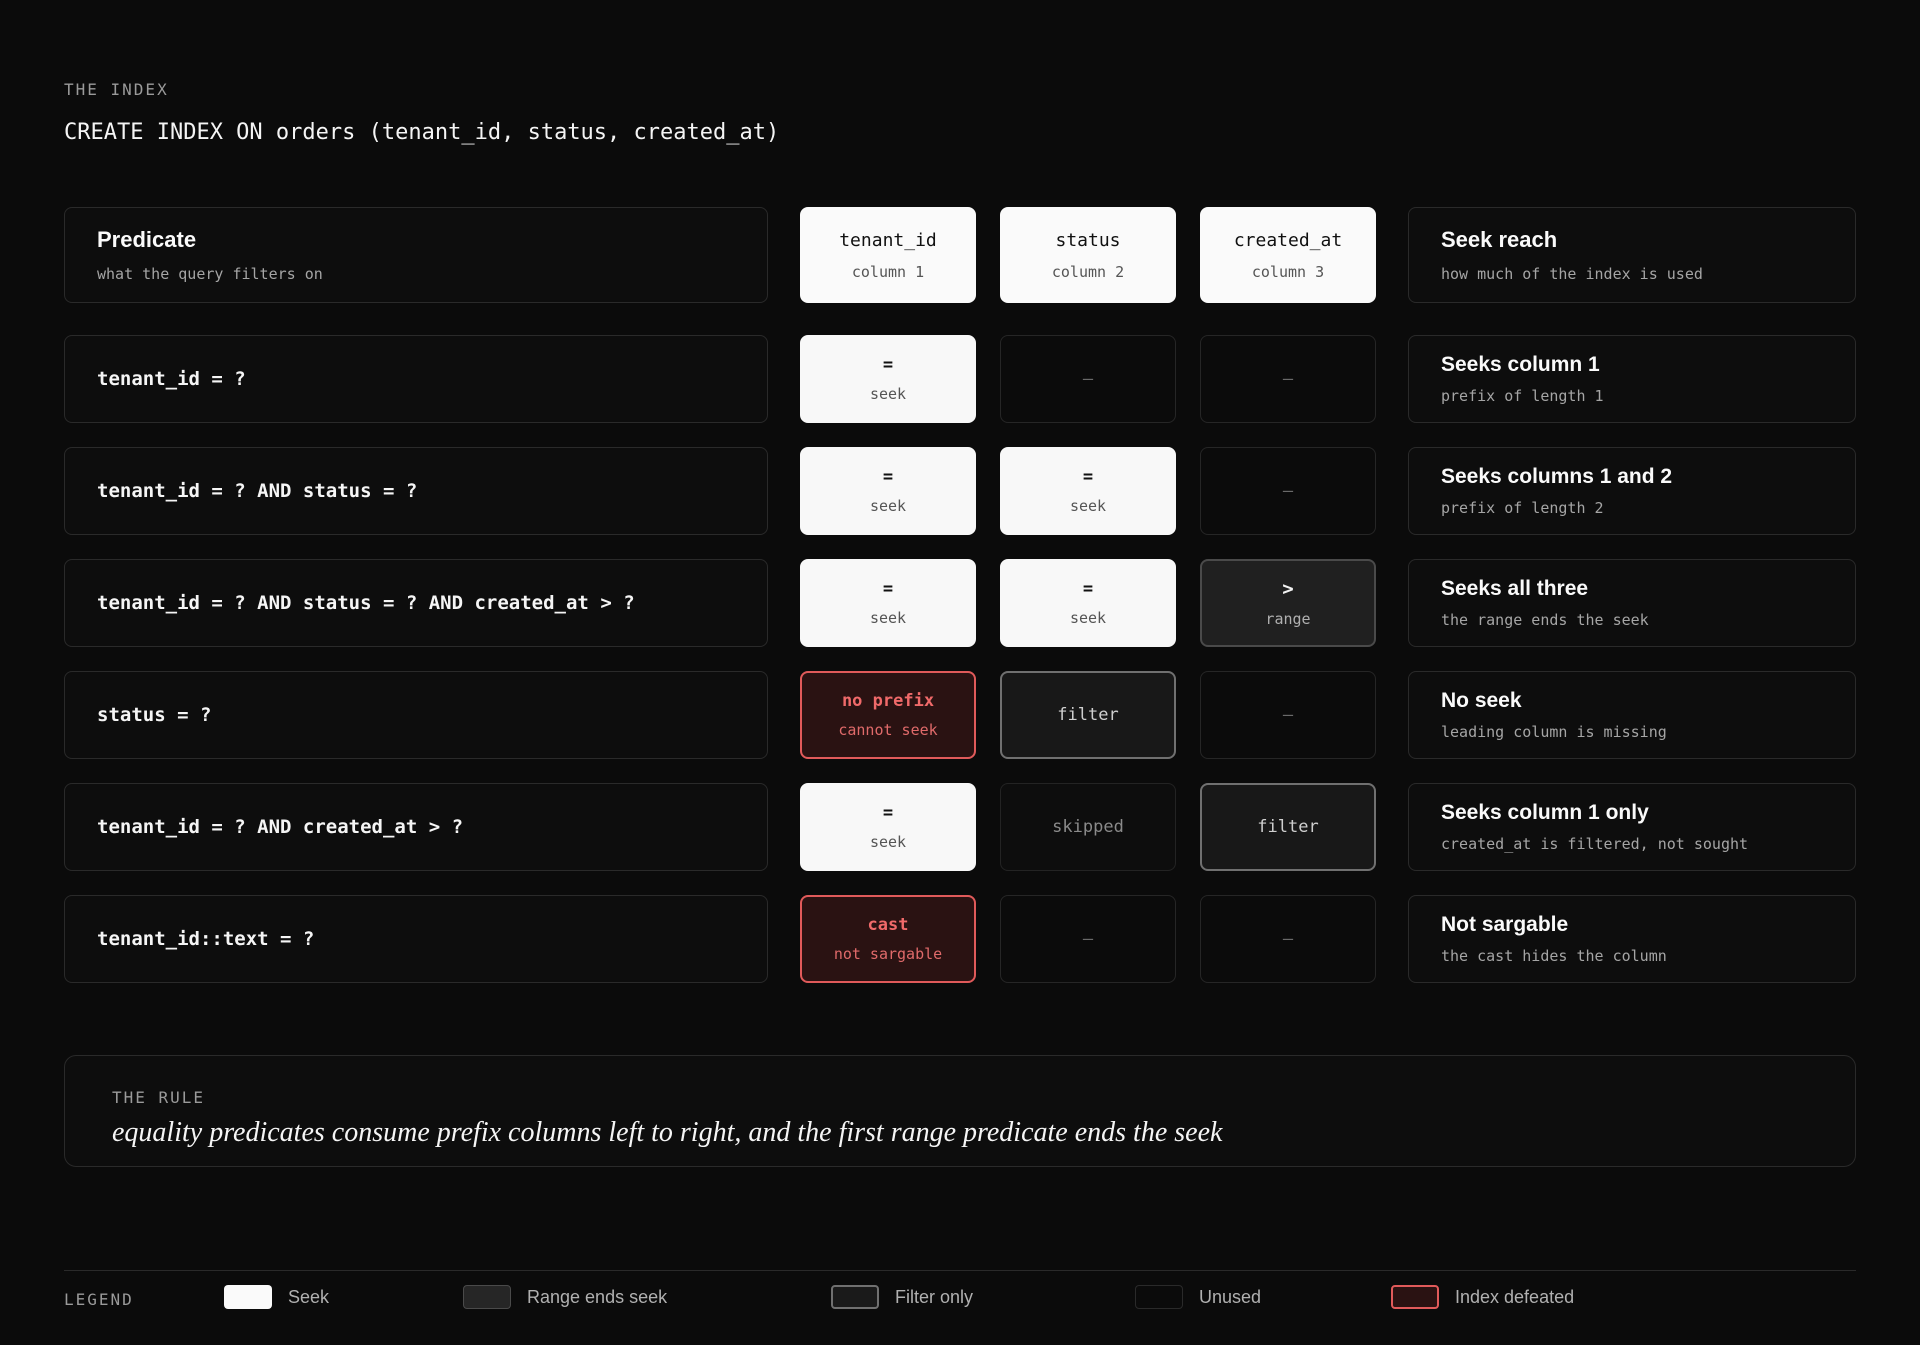  Describe the element at coordinates (1288, 589) in the screenshot. I see `state-operator: >` at that location.